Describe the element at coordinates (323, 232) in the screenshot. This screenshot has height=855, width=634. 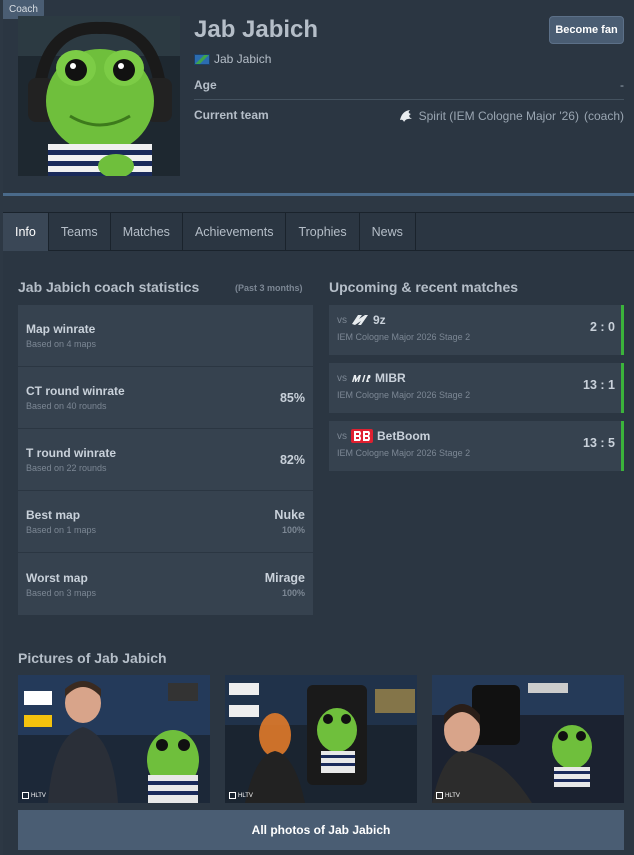
I see `tab-trophies: Trophies` at that location.